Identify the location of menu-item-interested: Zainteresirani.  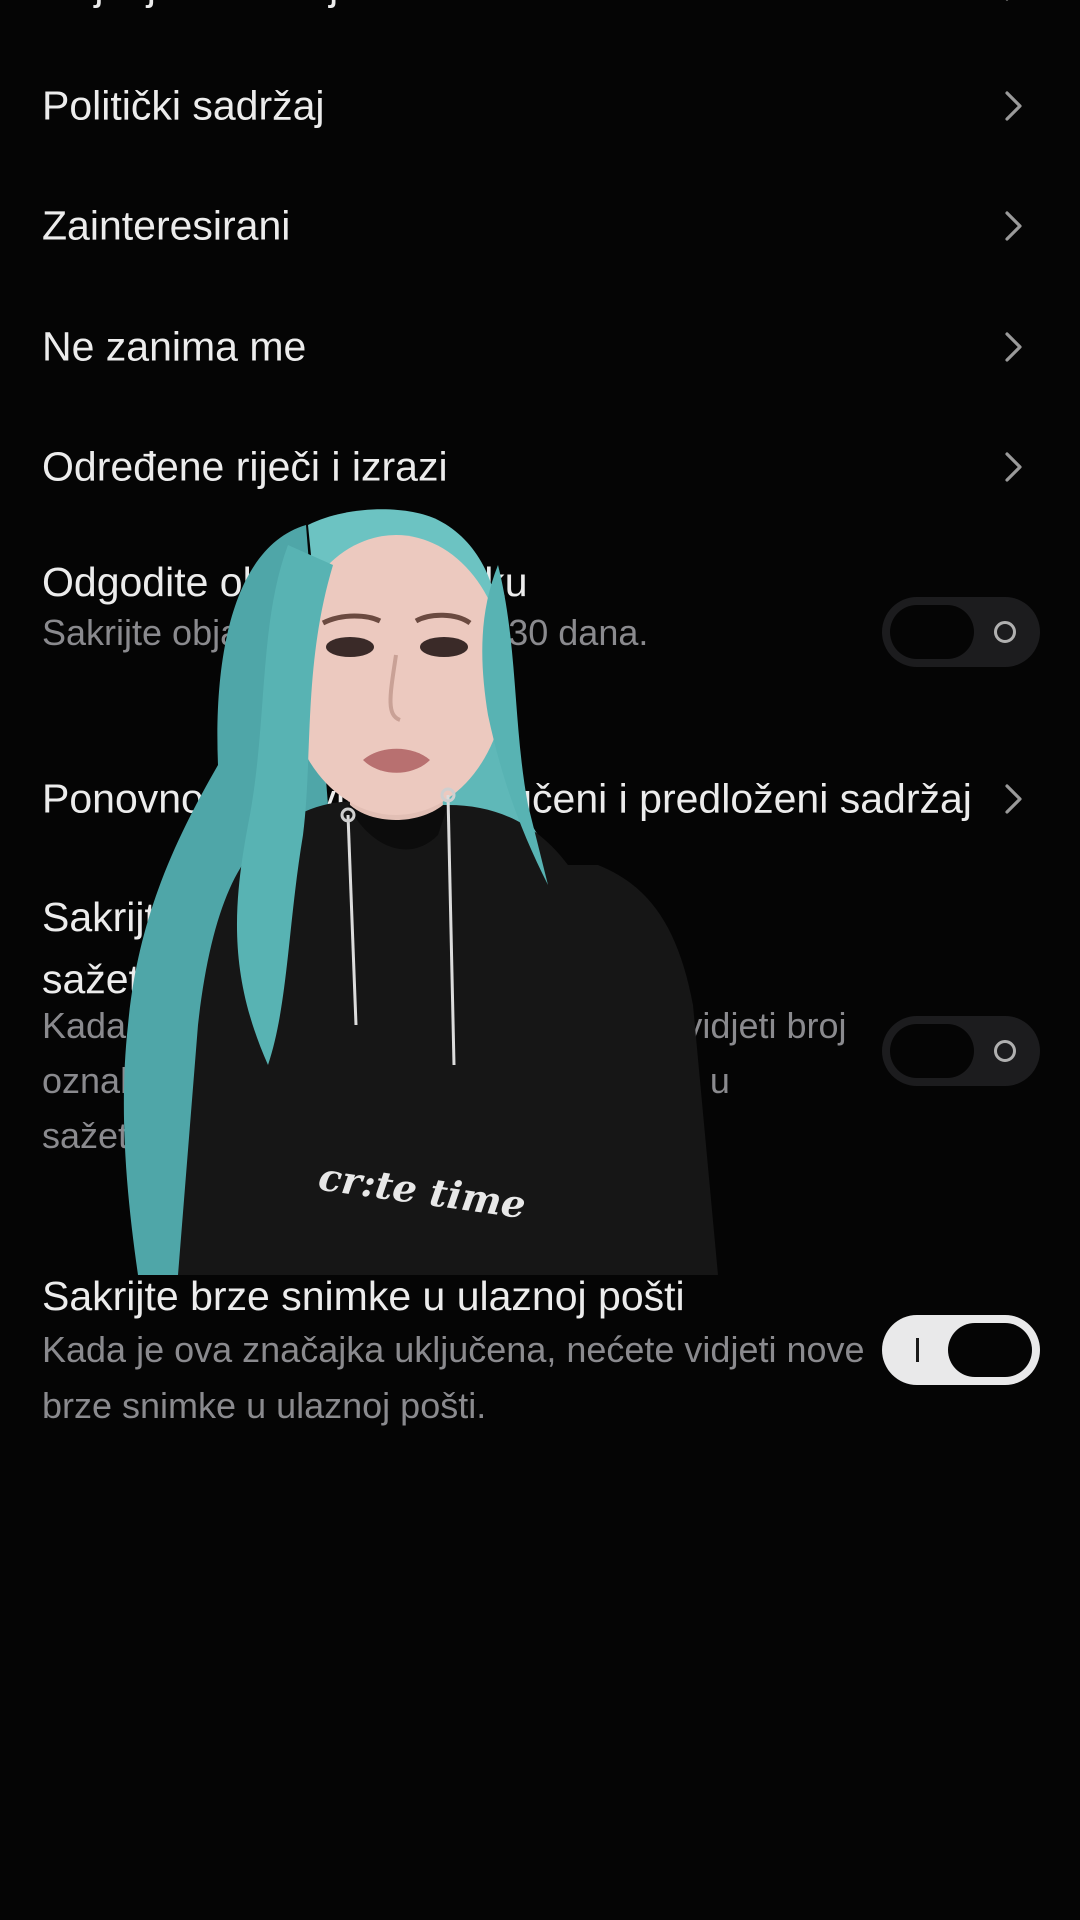
(540, 226).